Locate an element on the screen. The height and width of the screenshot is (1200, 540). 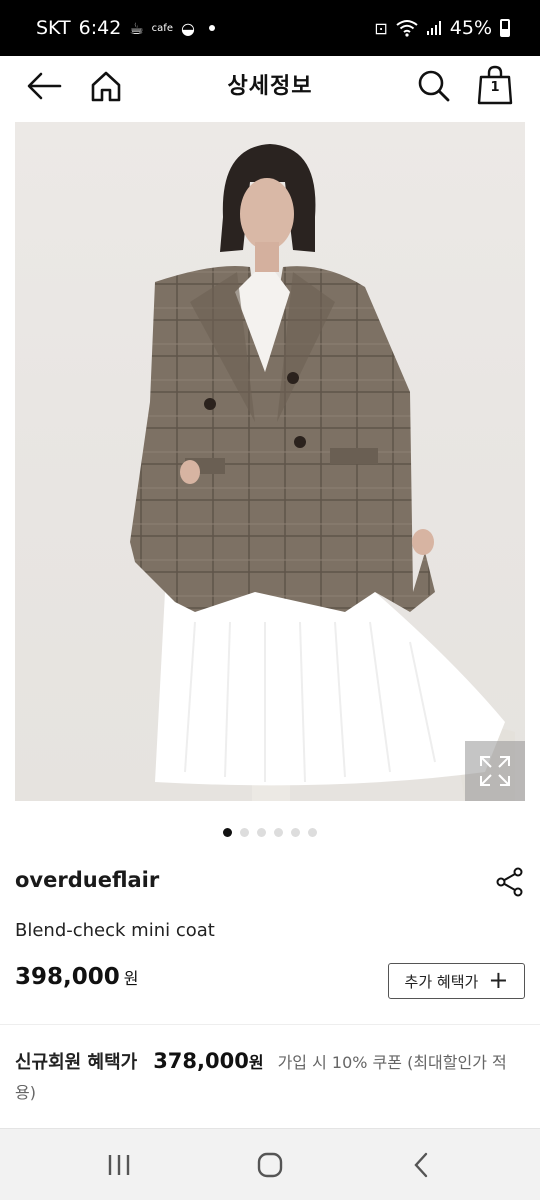
zoom-button is located at coordinates (495, 771).